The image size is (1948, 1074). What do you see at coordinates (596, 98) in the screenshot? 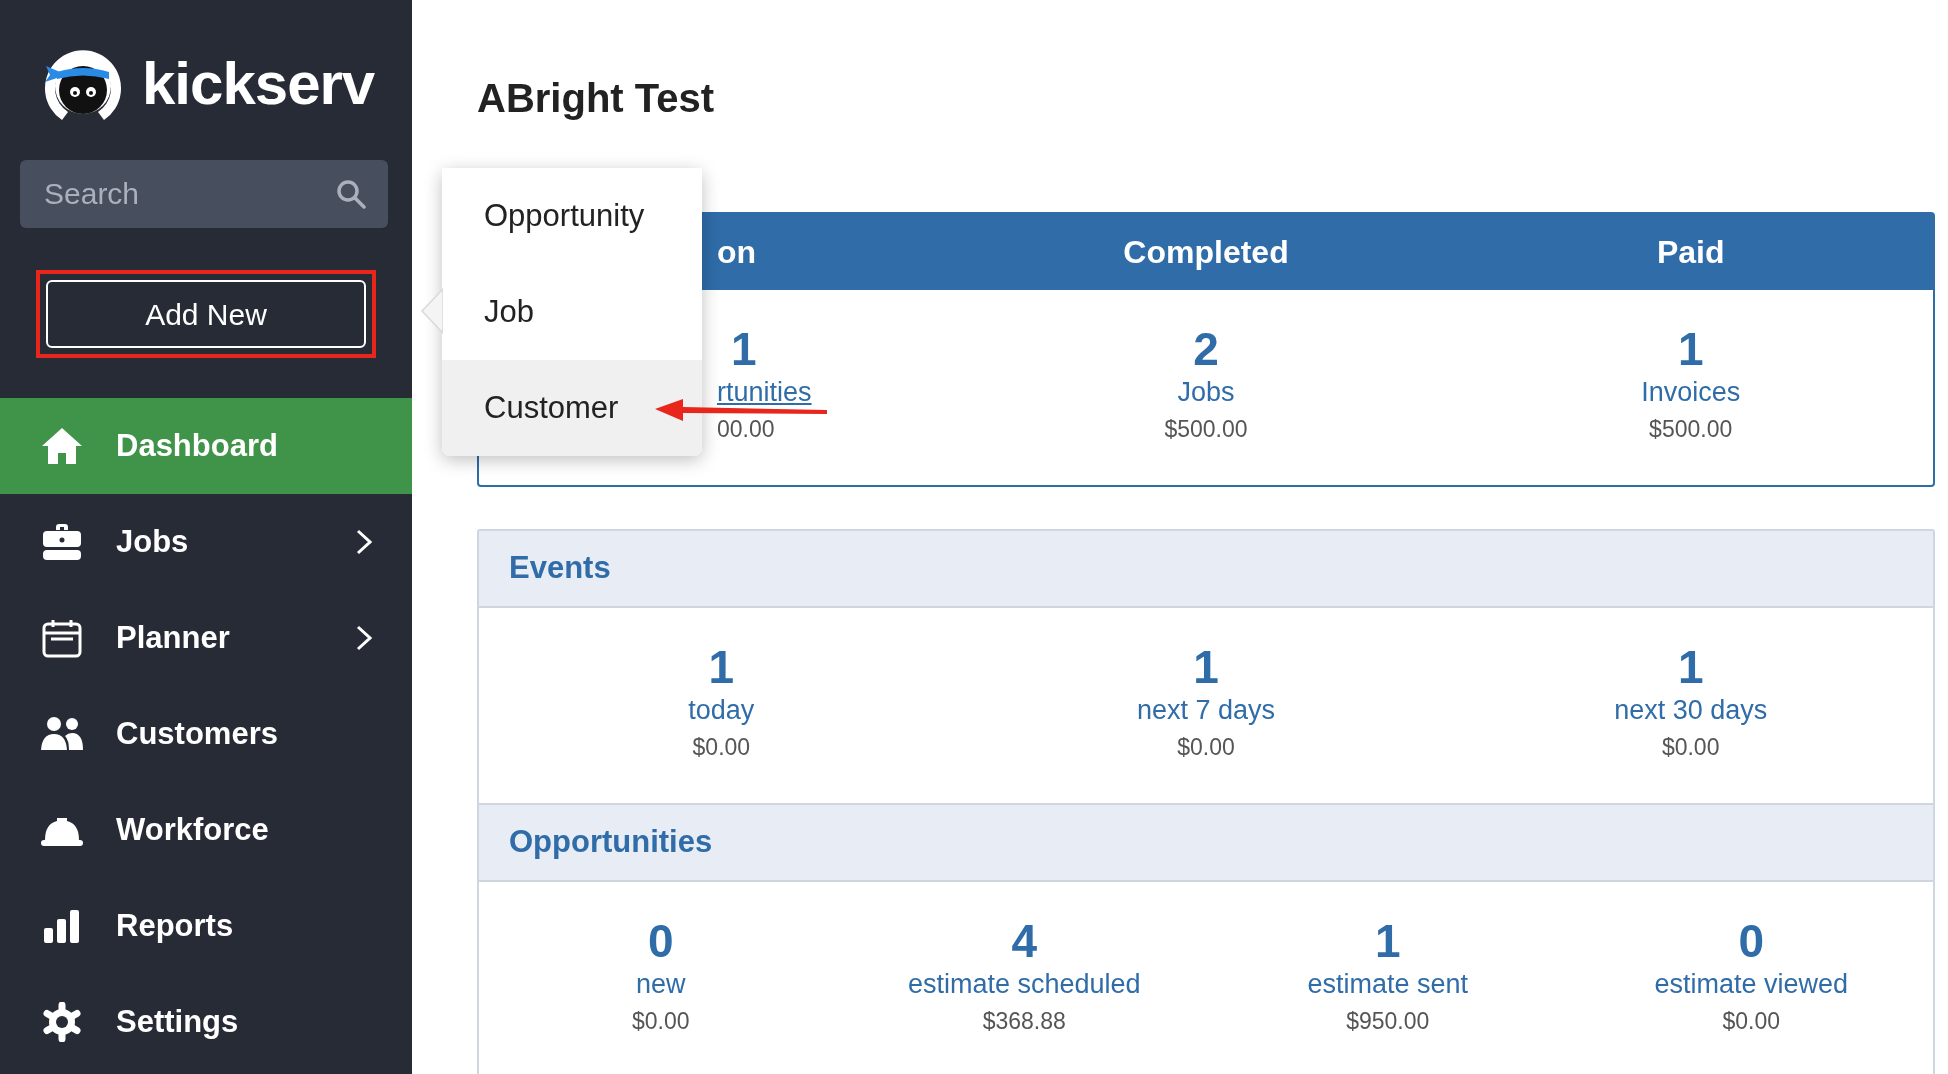
I see `page-title: ABright Test` at bounding box center [596, 98].